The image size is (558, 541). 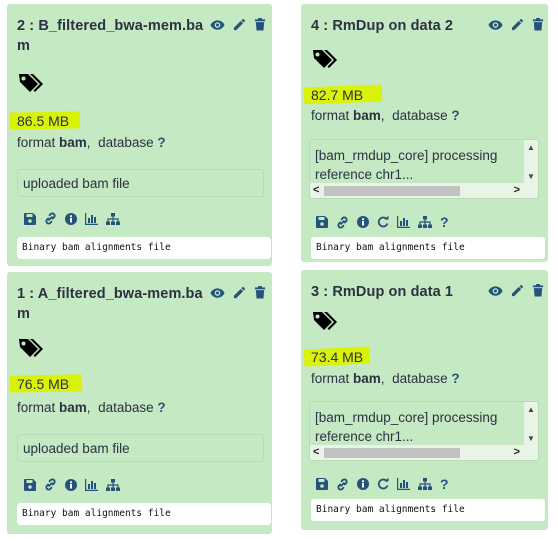 What do you see at coordinates (337, 95) in the screenshot?
I see `dataset-size: 82.7 MB` at bounding box center [337, 95].